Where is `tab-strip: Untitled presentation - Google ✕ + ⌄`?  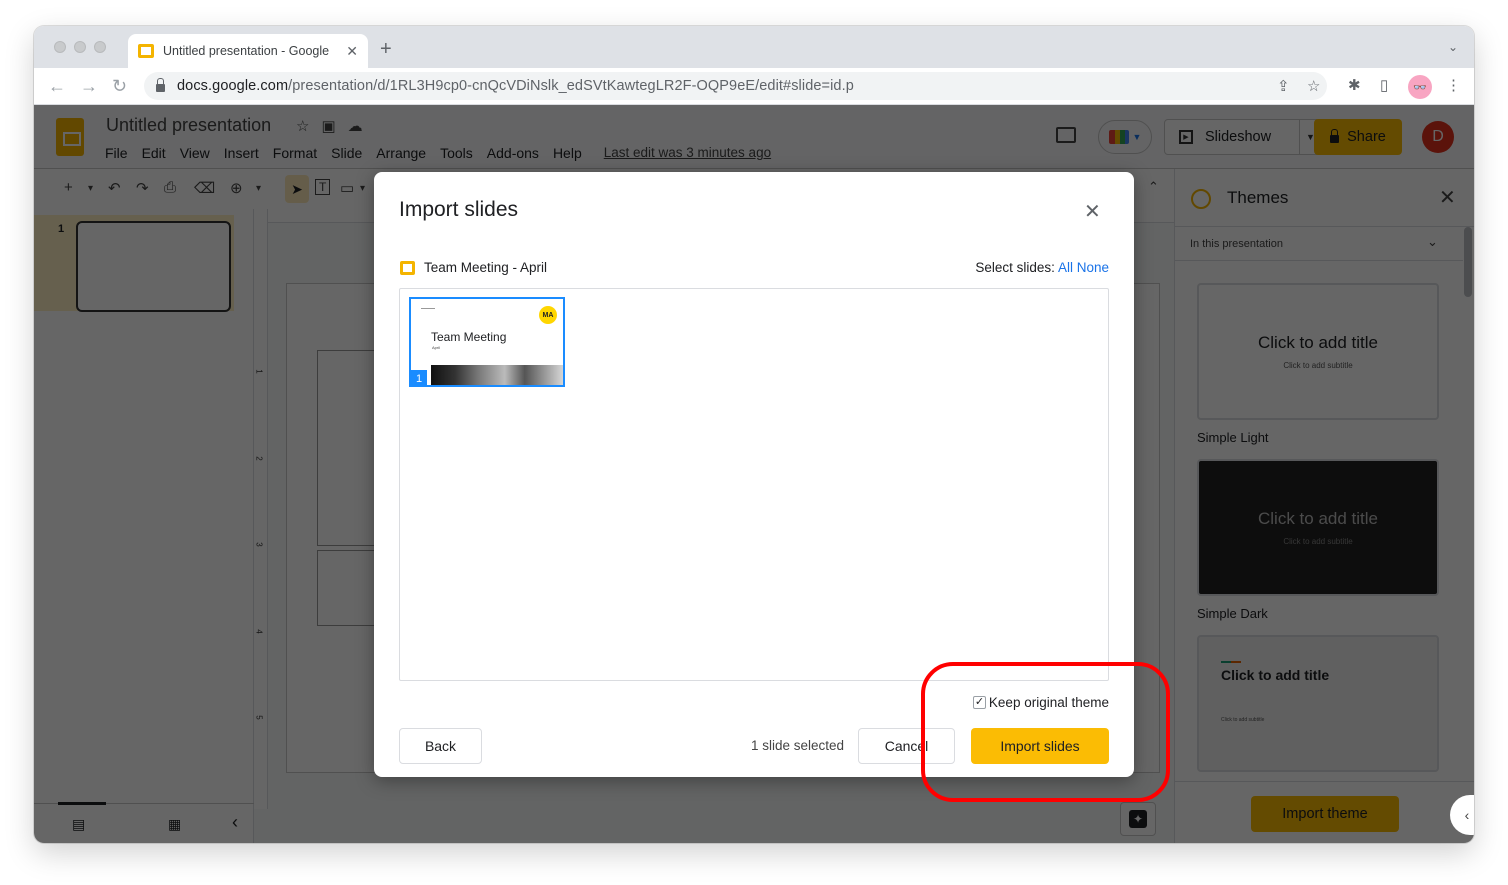
tab-strip: Untitled presentation - Google ✕ + ⌄ is located at coordinates (754, 47).